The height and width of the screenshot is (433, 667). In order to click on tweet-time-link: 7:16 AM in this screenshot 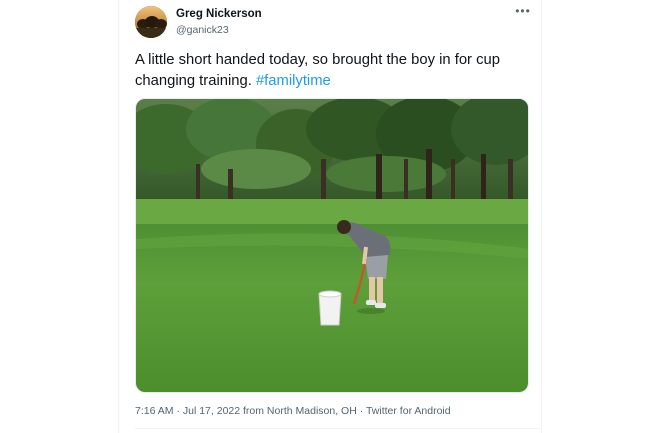, I will do `click(154, 411)`.